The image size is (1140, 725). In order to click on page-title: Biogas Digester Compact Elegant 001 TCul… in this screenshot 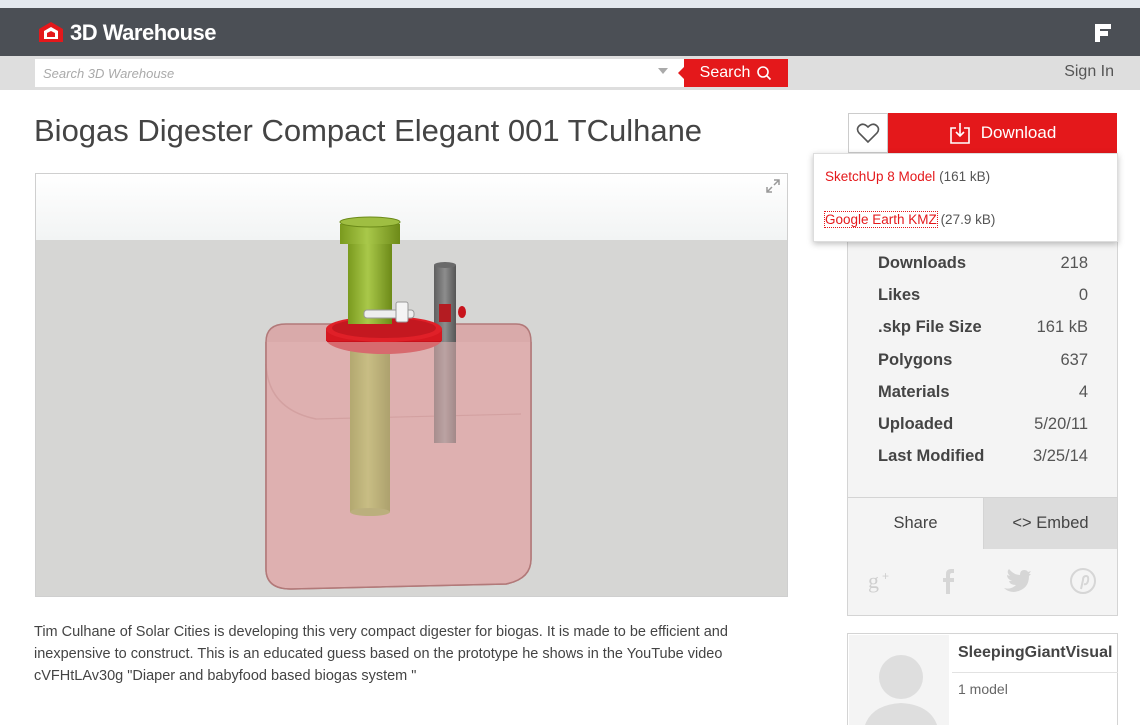, I will do `click(368, 130)`.